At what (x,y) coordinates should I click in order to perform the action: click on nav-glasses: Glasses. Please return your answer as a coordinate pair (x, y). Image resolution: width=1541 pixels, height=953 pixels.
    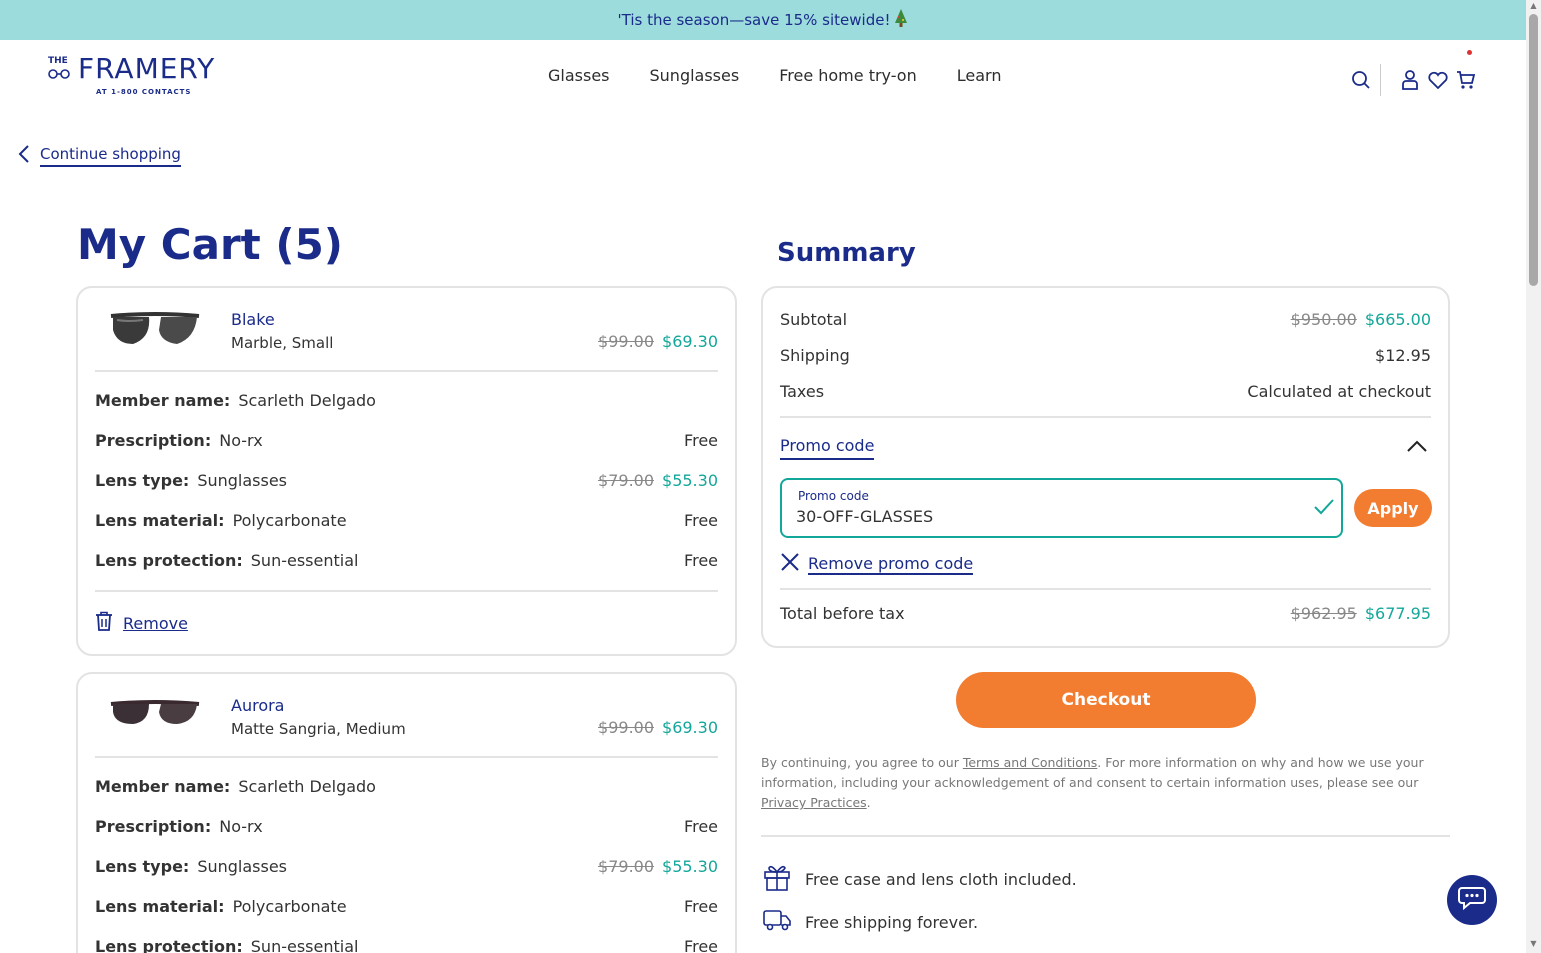
    Looking at the image, I should click on (579, 75).